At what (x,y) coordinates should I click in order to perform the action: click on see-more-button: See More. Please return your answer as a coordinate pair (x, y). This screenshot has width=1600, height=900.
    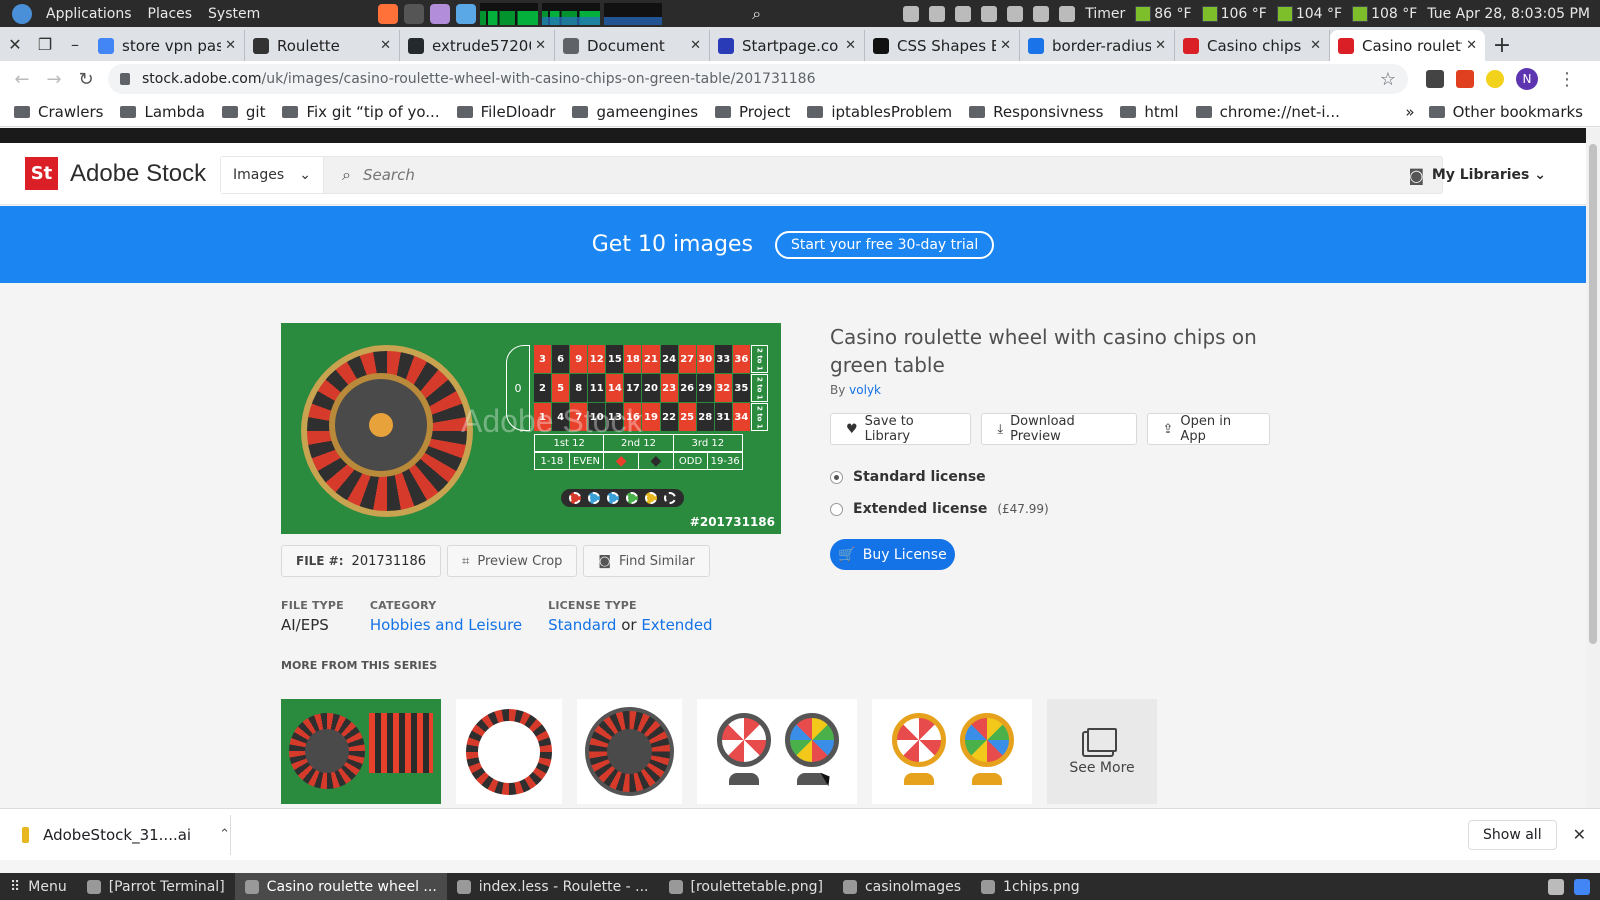
    Looking at the image, I should click on (1102, 751).